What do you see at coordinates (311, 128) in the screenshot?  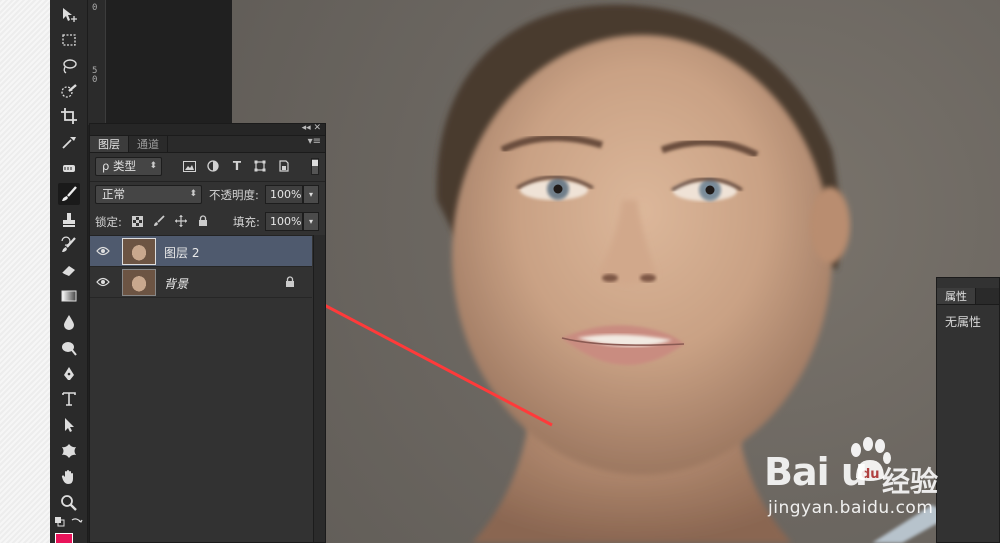 I see `panel-header-controls: ◂◂ ✕` at bounding box center [311, 128].